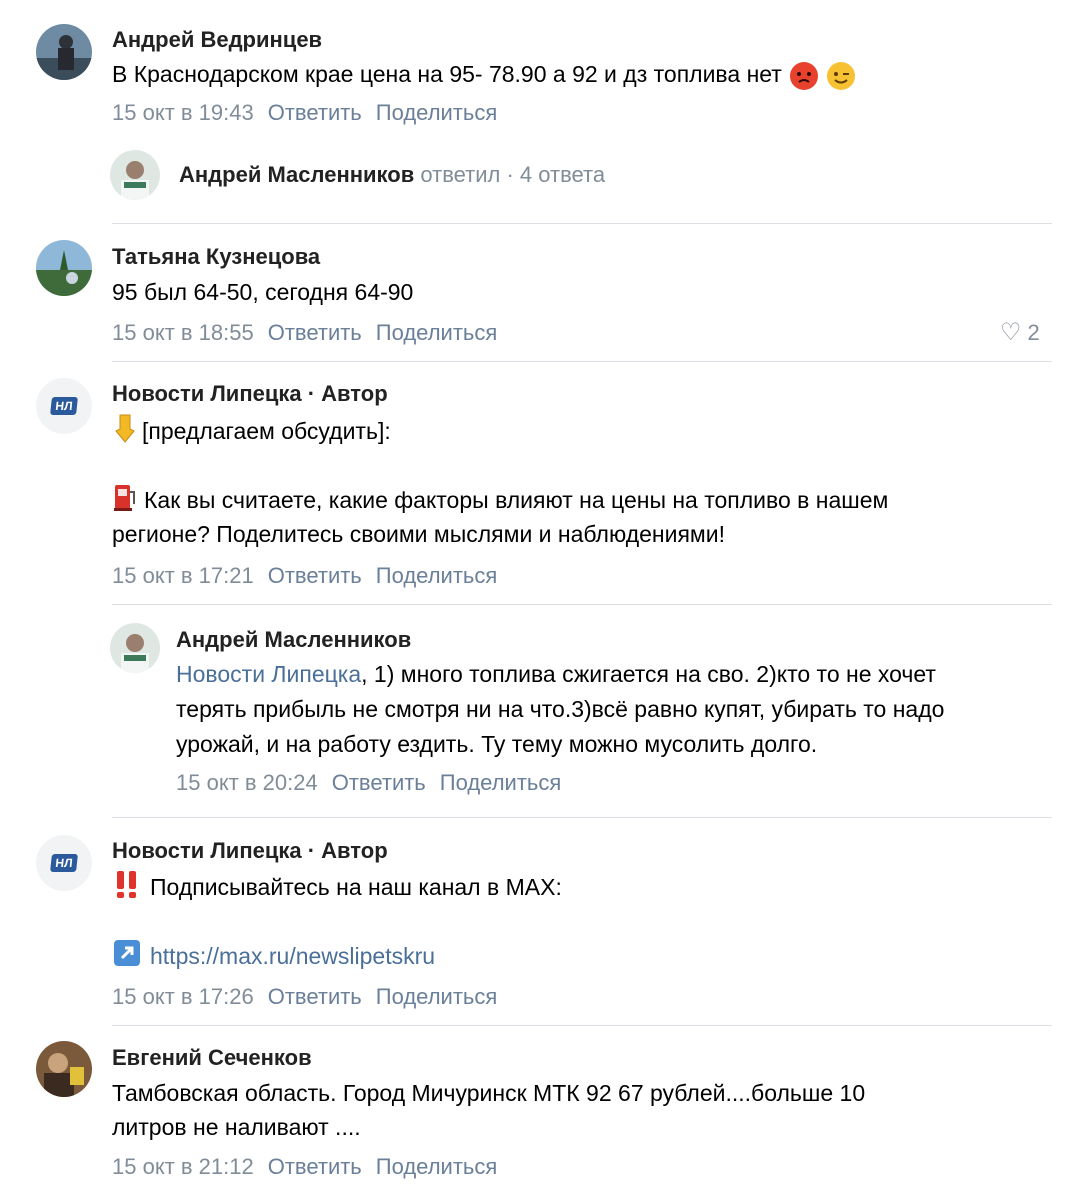 This screenshot has height=1200, width=1088. I want to click on comment-text-body: [предлагаем обсудить]:, so click(266, 431).